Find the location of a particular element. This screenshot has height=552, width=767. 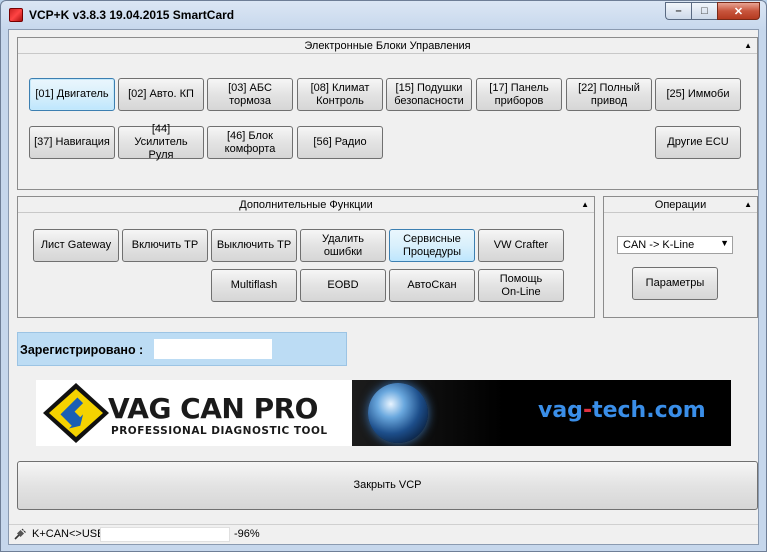

registration-field is located at coordinates (213, 349).